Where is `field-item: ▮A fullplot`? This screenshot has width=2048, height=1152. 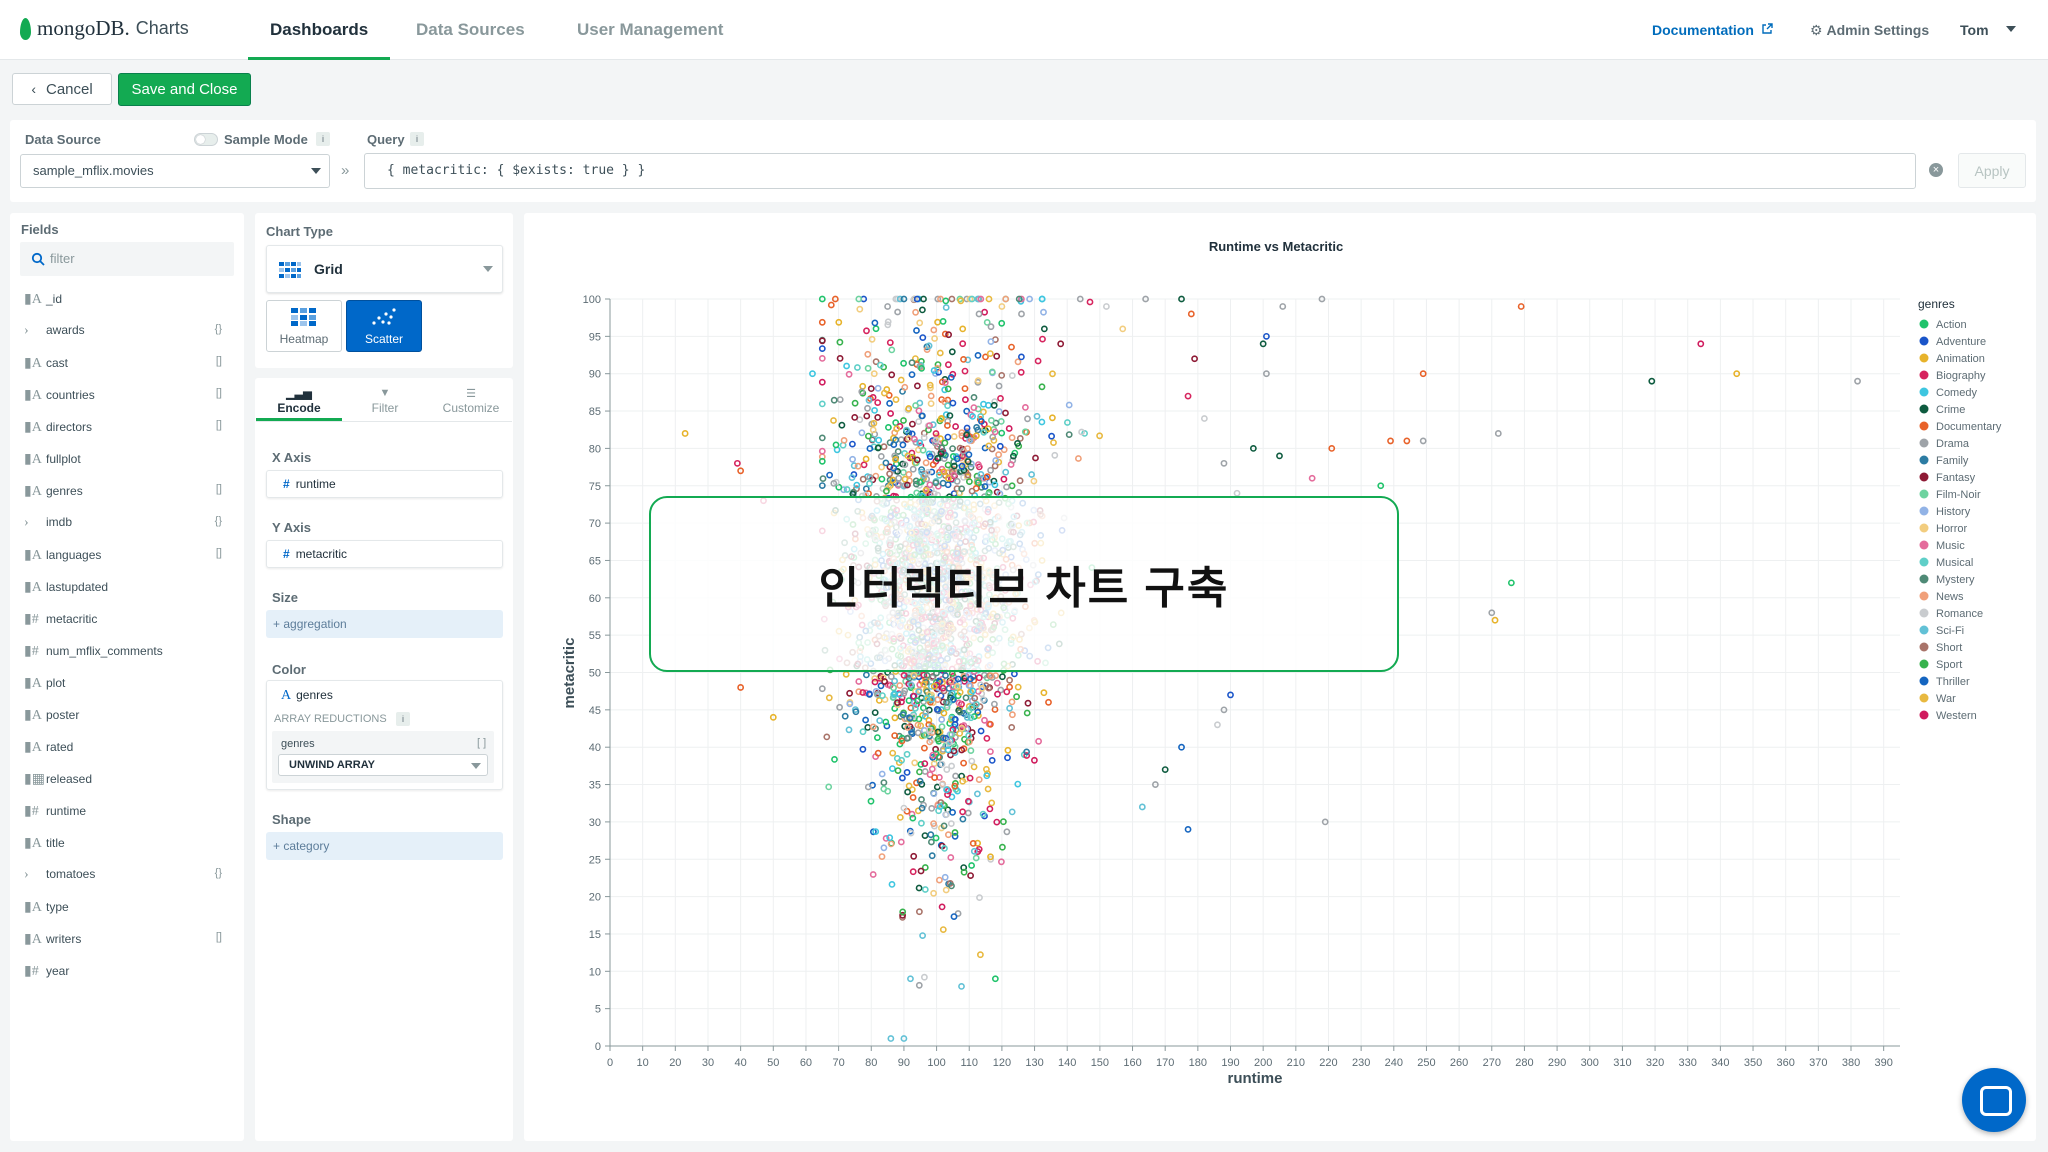 field-item: ▮A fullplot is located at coordinates (129, 461).